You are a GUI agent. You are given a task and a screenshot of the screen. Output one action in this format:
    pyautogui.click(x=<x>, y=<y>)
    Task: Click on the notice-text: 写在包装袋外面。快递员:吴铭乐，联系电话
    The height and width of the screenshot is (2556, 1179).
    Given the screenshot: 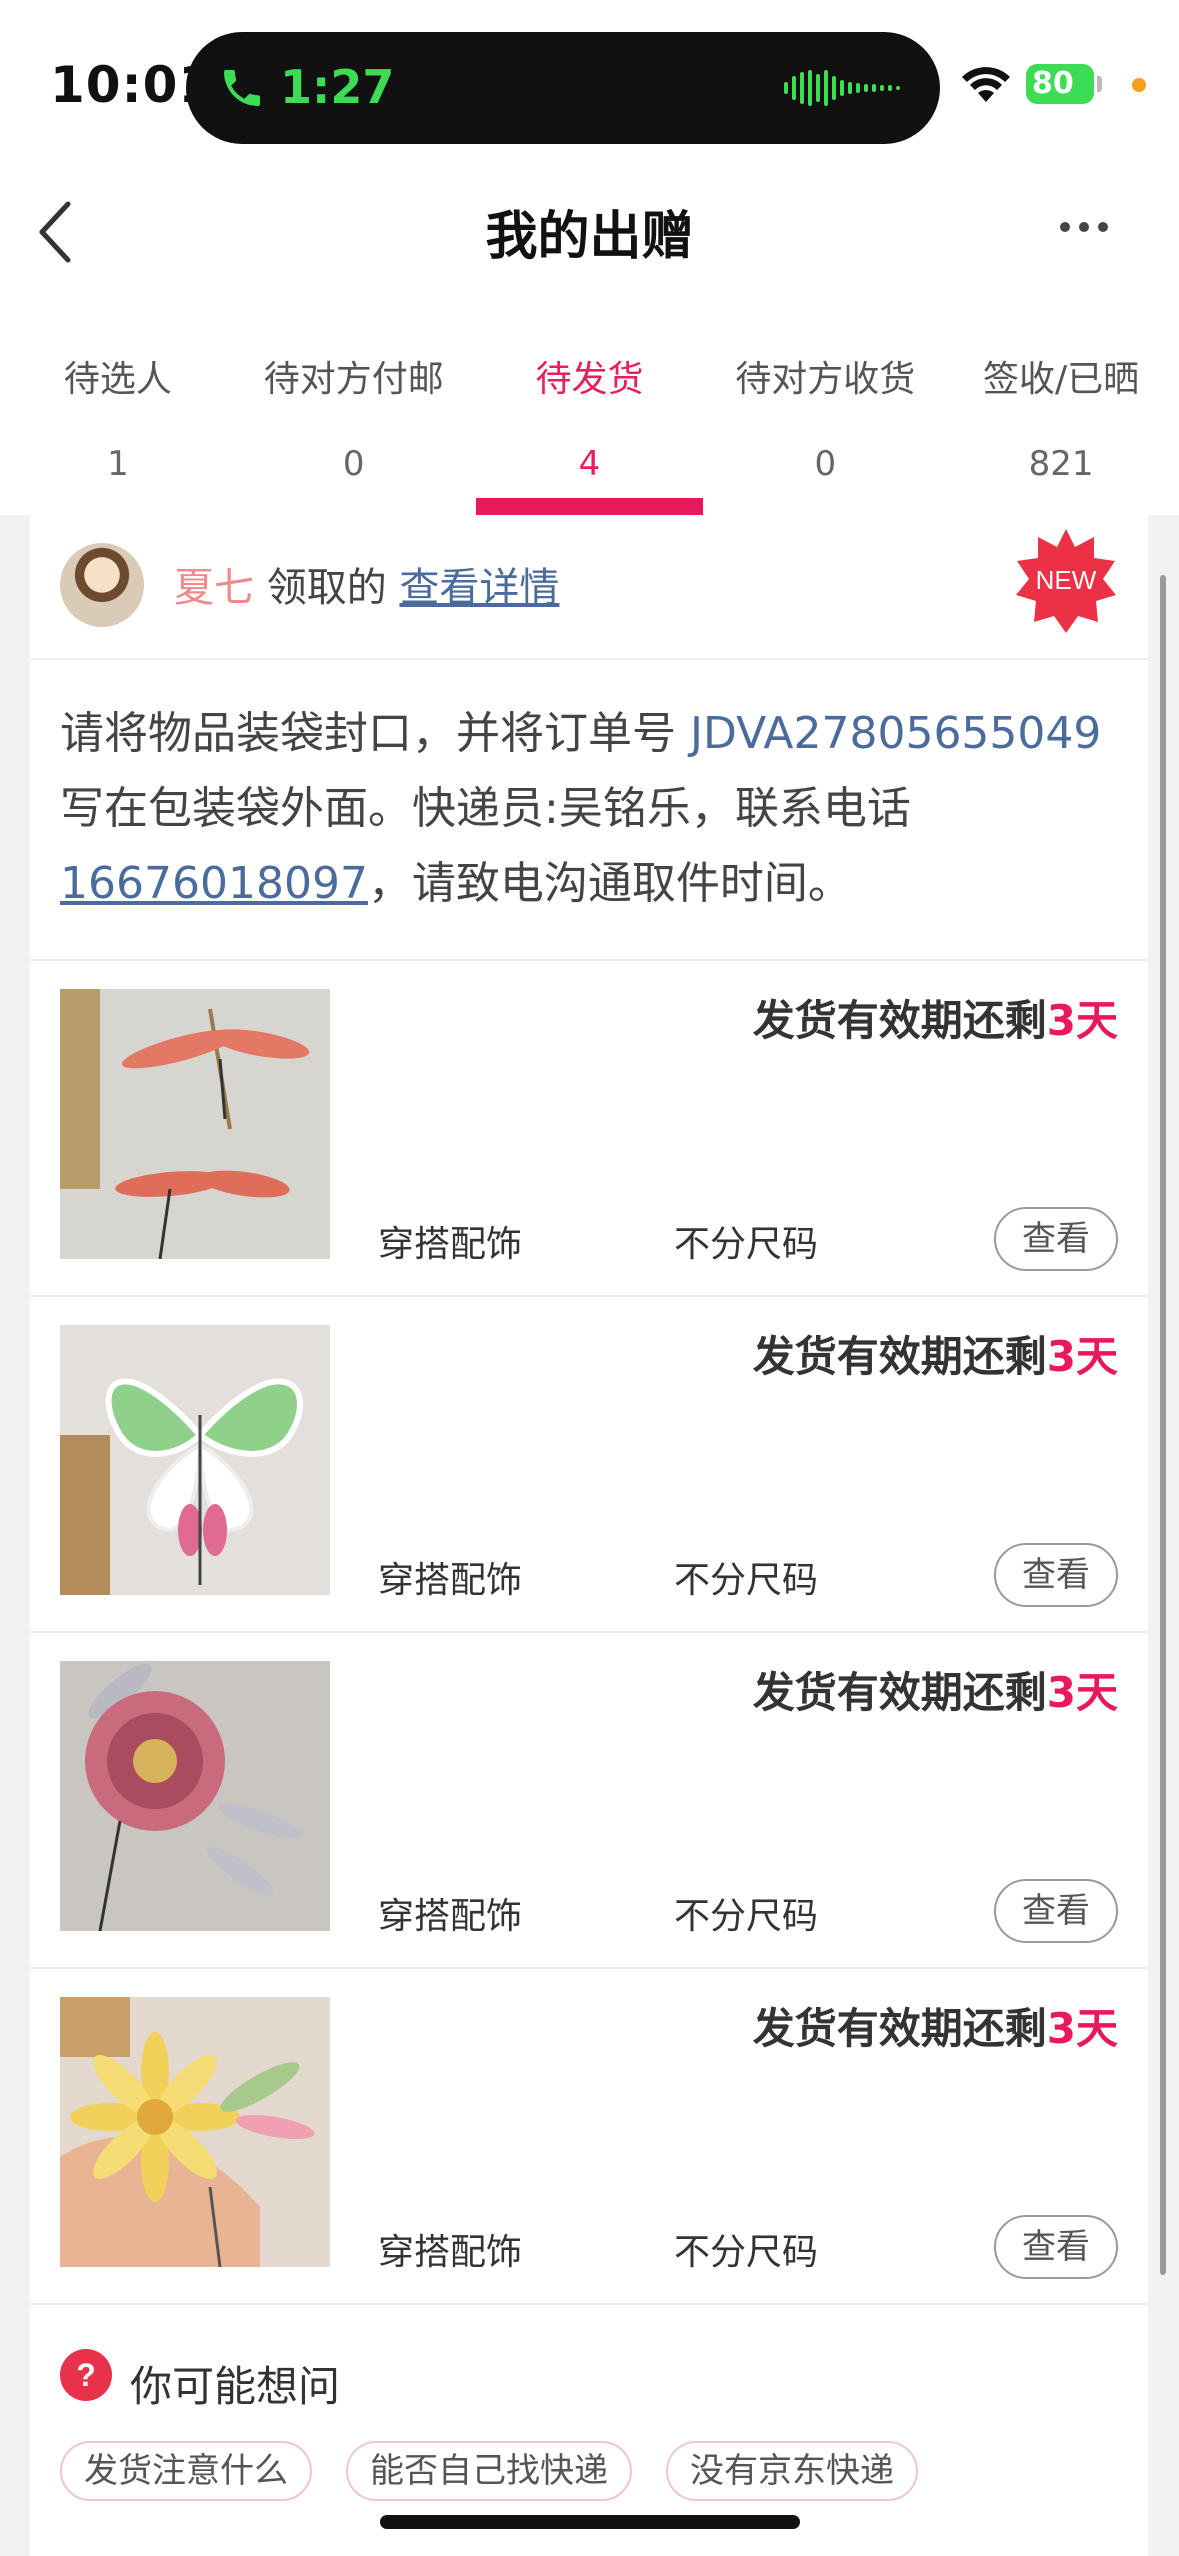 What is the action you would take?
    pyautogui.click(x=485, y=808)
    